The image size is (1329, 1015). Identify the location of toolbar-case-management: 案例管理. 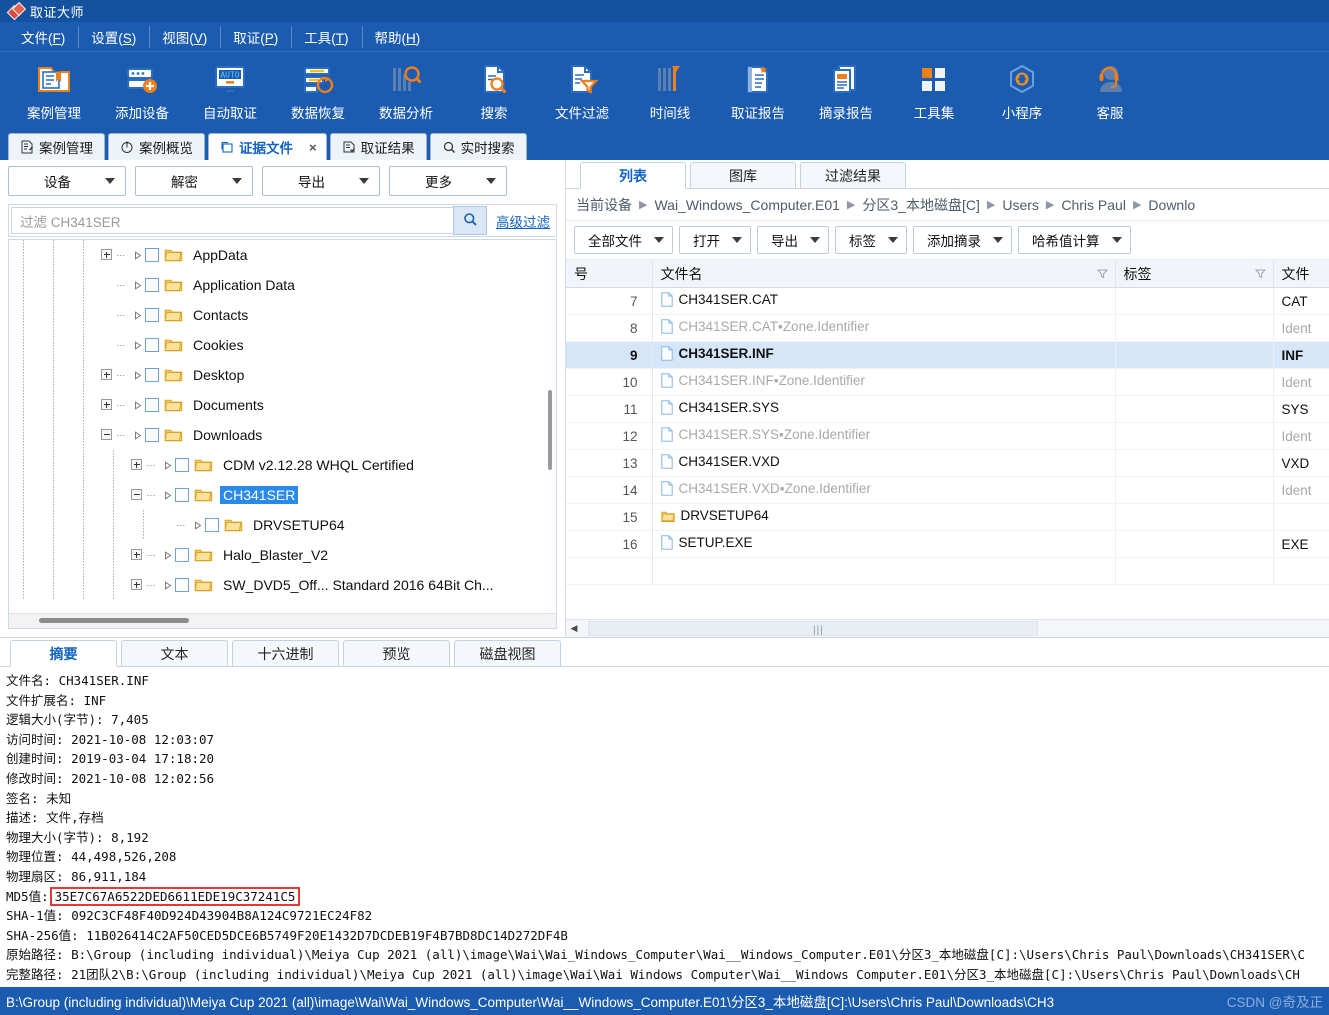
(54, 87).